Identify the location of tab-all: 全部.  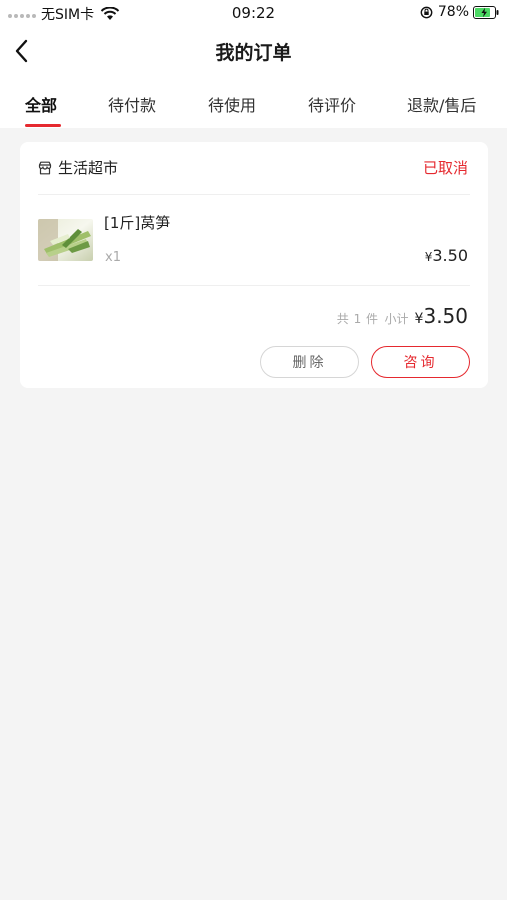
(41, 104).